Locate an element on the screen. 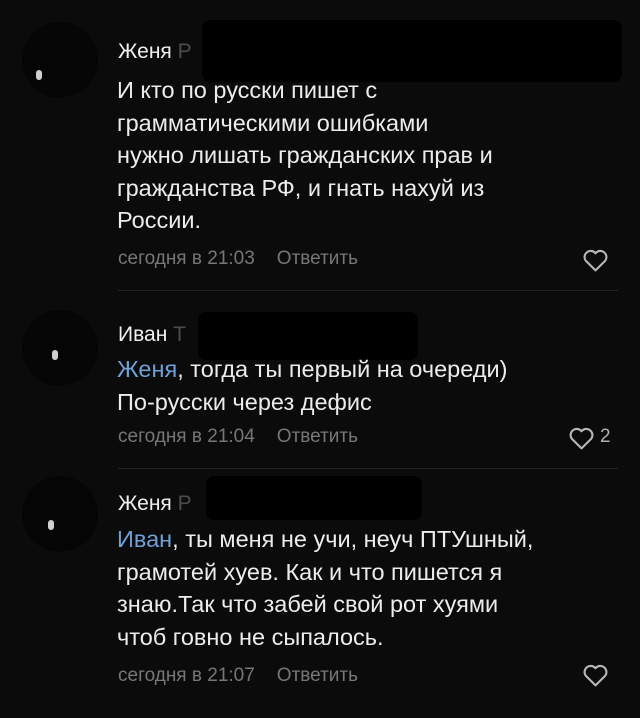 Image resolution: width=640 pixels, height=718 pixels. text-line: грамматическими ошибками is located at coordinates (273, 122).